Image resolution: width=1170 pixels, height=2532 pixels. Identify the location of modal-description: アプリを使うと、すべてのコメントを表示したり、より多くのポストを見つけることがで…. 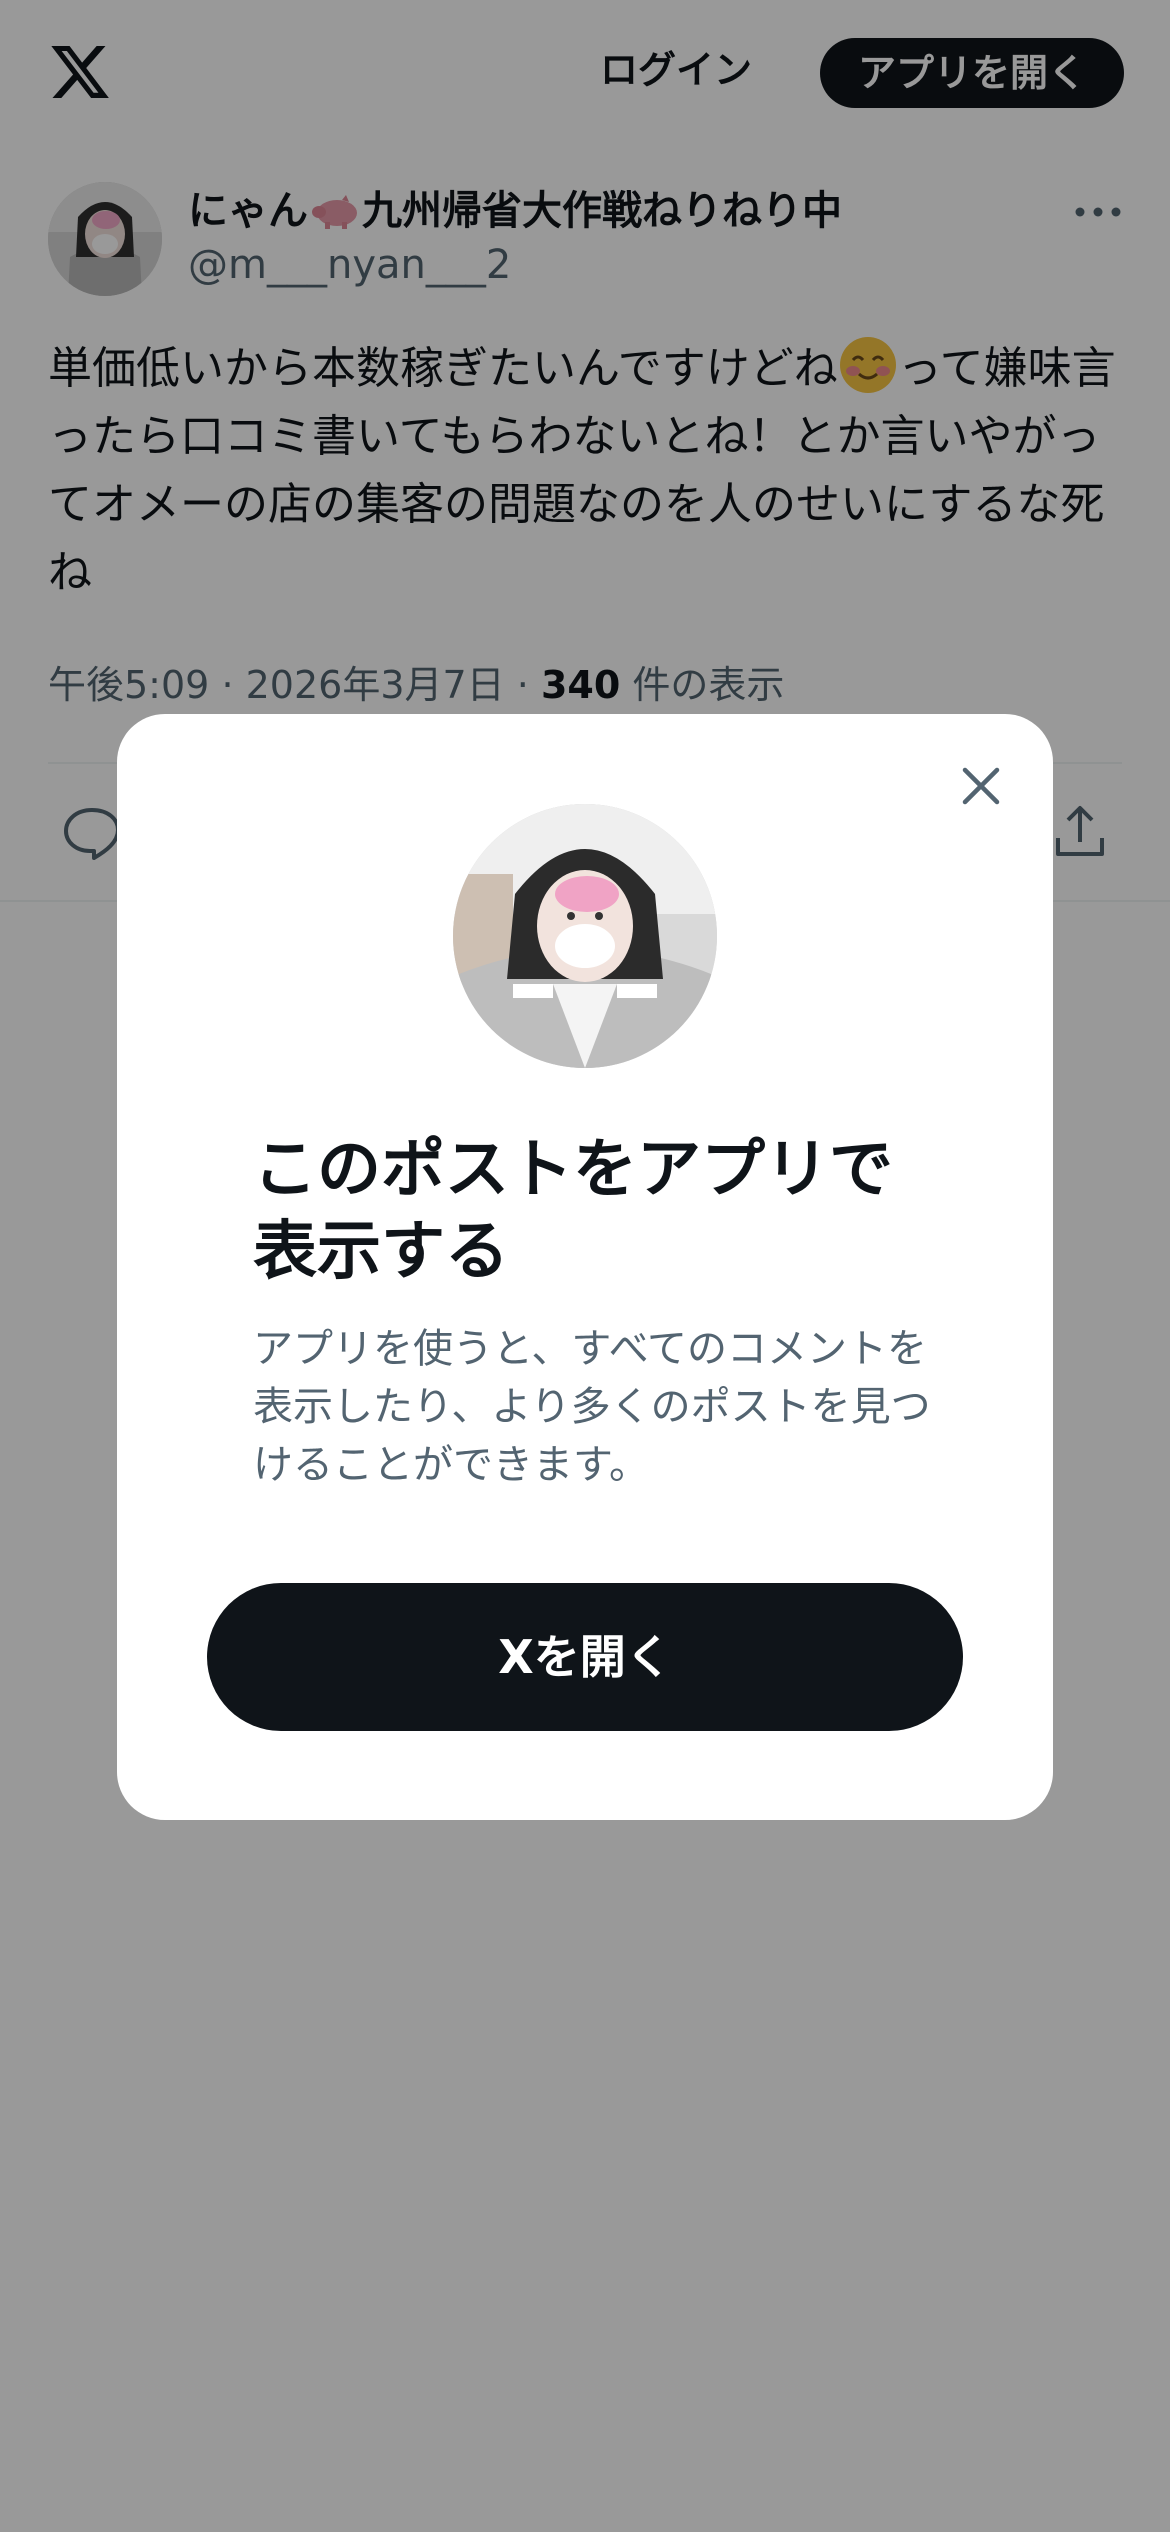
(592, 1407).